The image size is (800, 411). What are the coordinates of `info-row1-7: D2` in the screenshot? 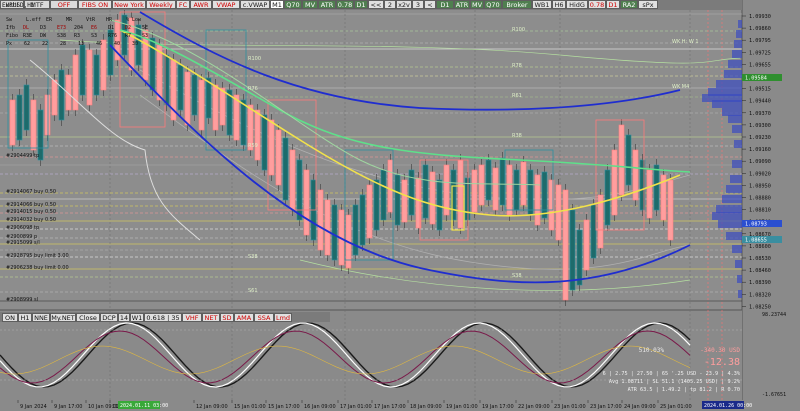 It's located at (128, 28).